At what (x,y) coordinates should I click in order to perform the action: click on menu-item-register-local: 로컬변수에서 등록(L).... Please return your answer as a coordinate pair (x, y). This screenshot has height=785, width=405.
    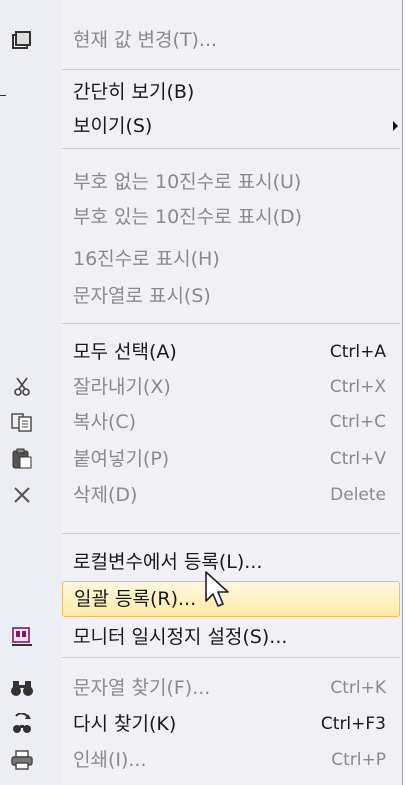
    Looking at the image, I should click on (200, 562).